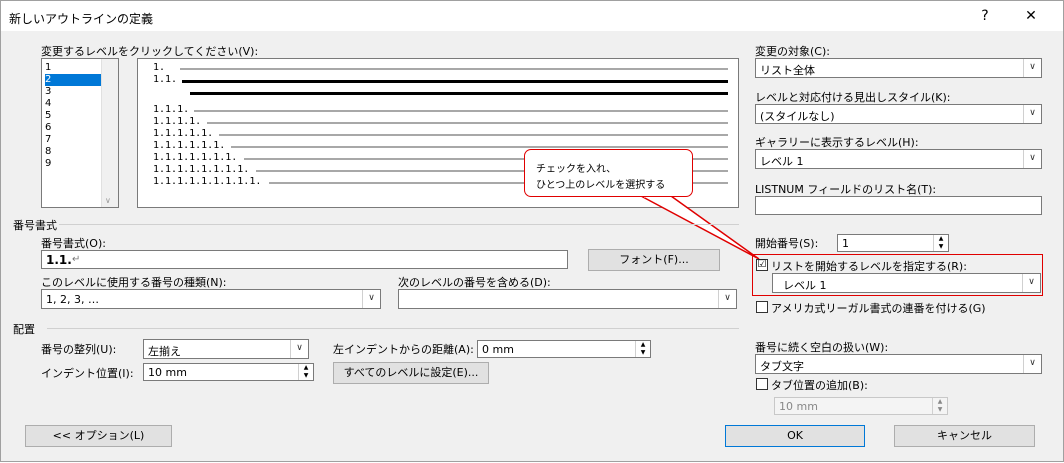  I want to click on format-input: 1.1. ↵, so click(304, 259).